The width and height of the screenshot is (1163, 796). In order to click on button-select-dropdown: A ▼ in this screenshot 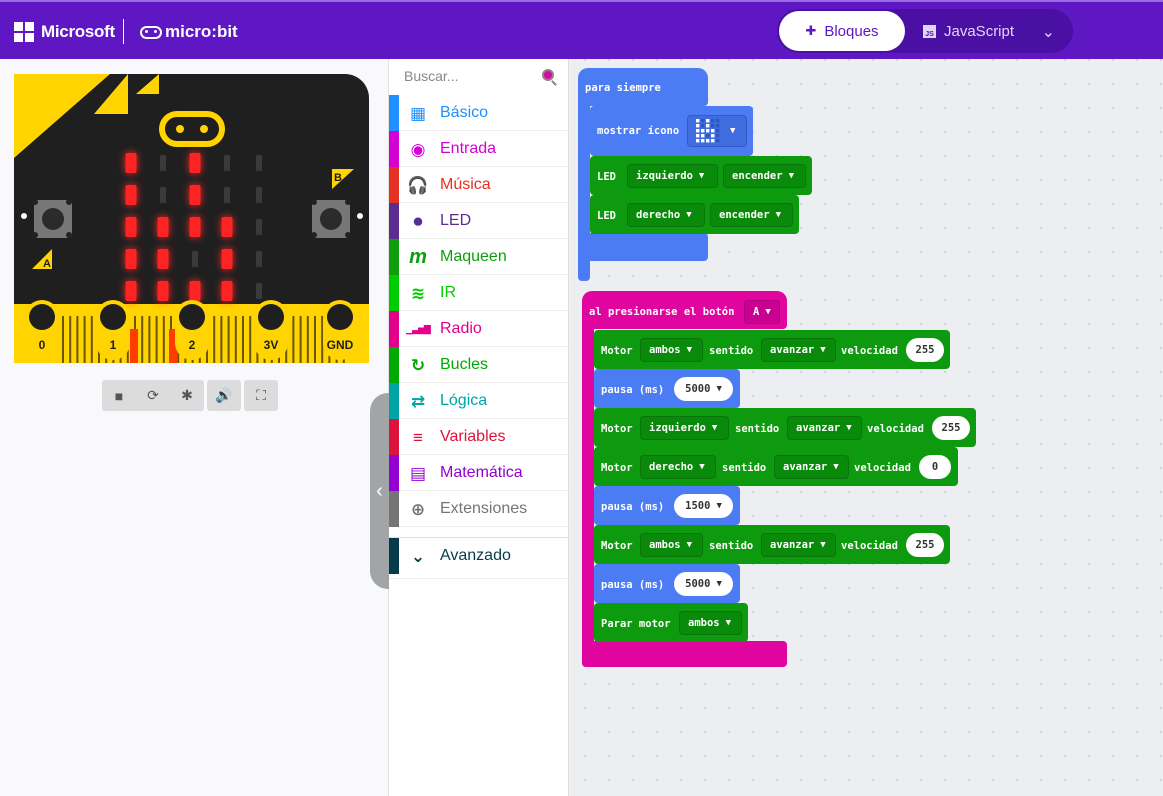, I will do `click(762, 312)`.